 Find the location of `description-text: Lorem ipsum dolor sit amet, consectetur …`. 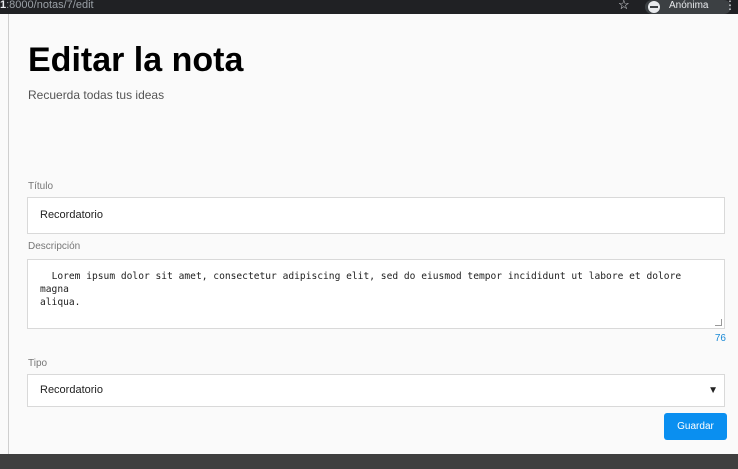

description-text: Lorem ipsum dolor sit amet, consectetur … is located at coordinates (361, 289).